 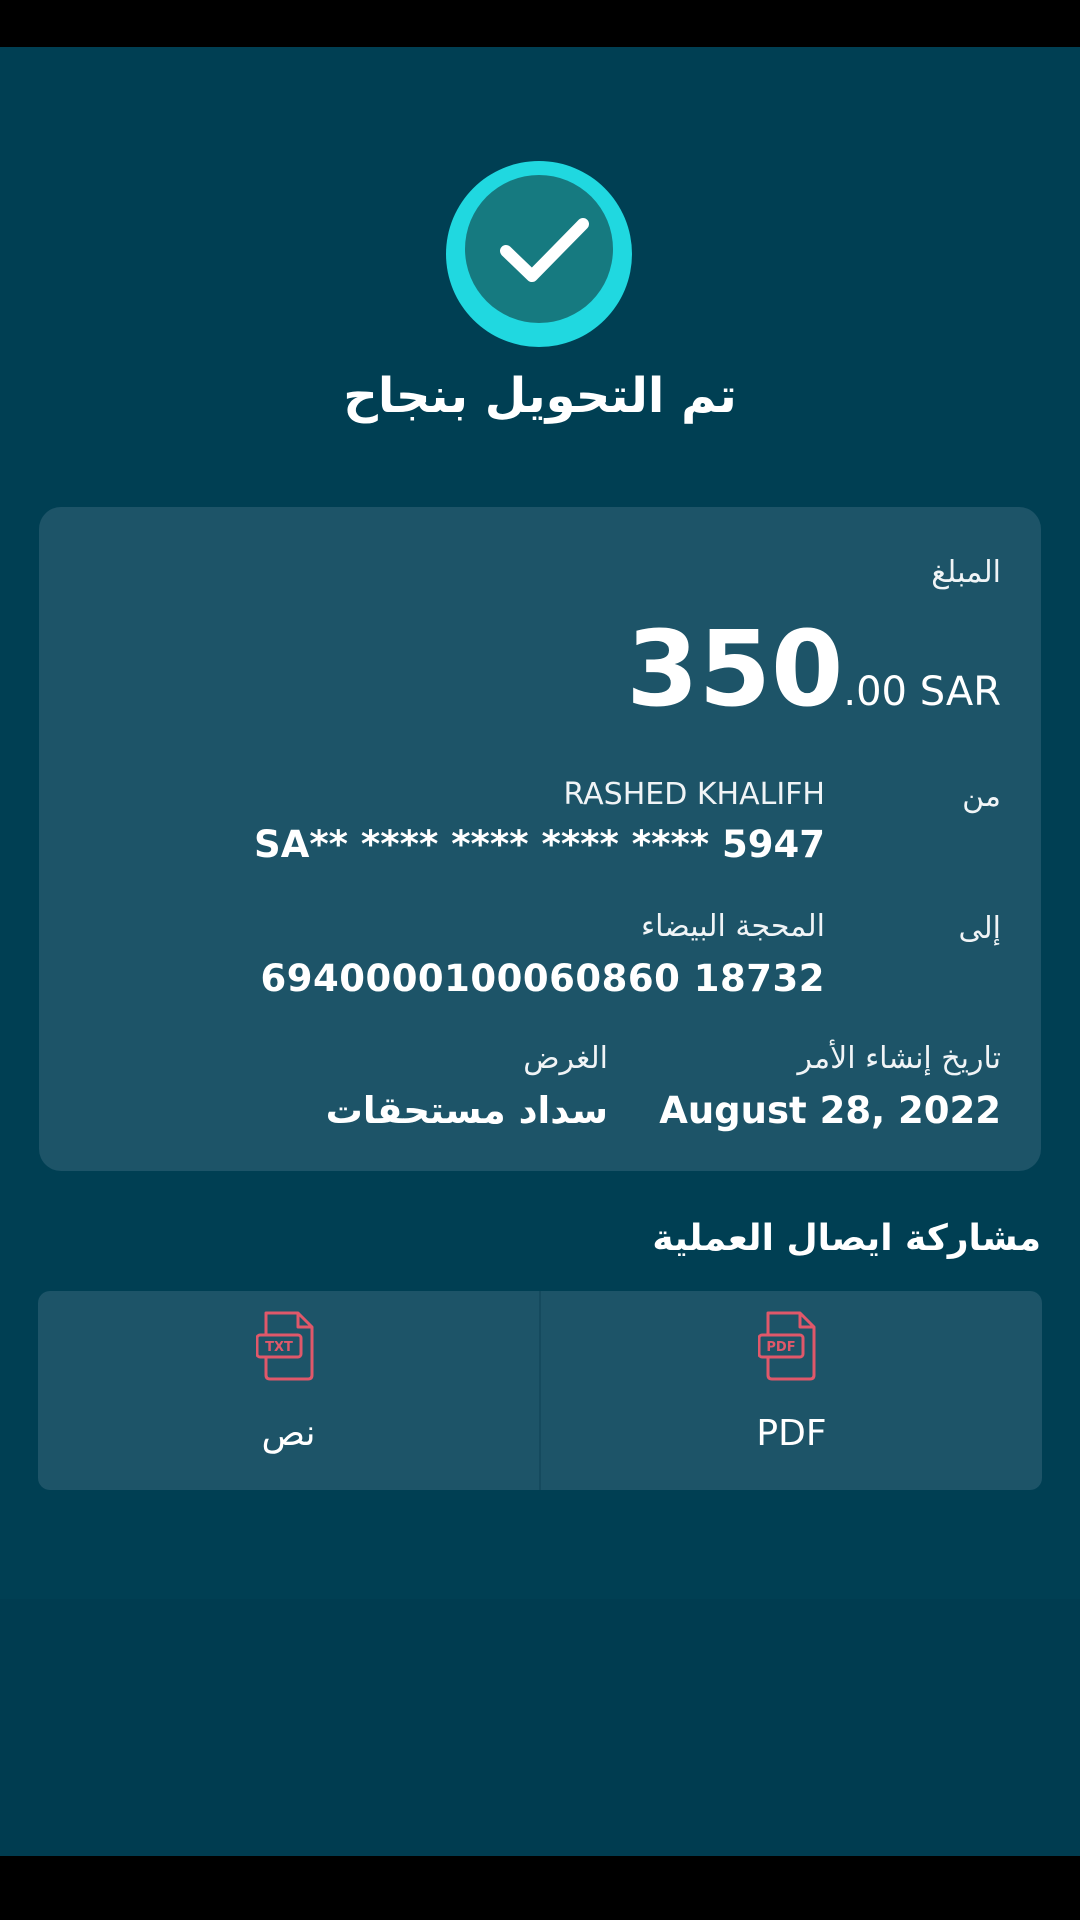 I want to click on amount-value: 350.00 SAR, so click(x=813, y=669).